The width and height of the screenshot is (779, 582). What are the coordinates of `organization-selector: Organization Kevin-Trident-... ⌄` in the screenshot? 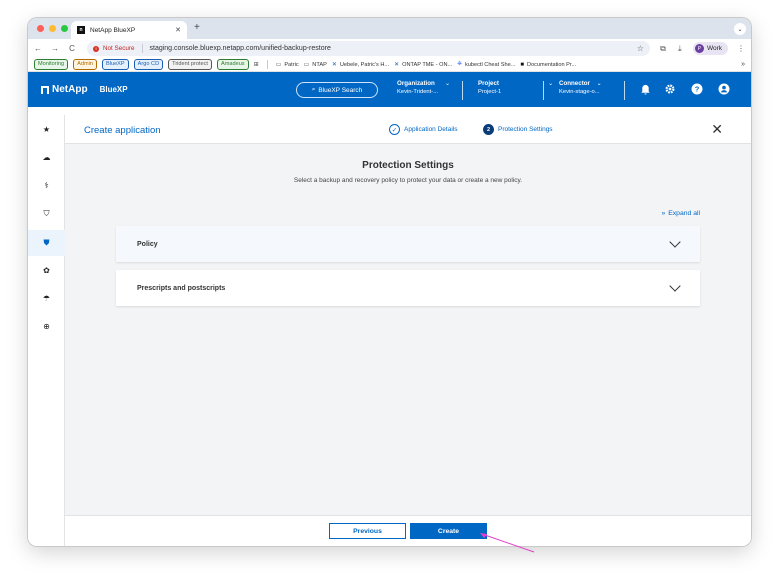 It's located at (423, 87).